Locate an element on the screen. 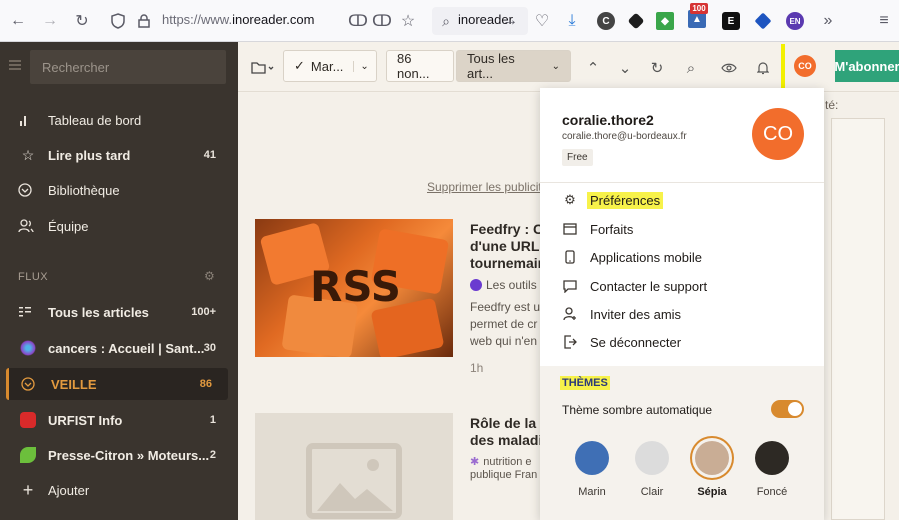 Image resolution: width=899 pixels, height=520 pixels. article-thumbnail-placeholder is located at coordinates (354, 466).